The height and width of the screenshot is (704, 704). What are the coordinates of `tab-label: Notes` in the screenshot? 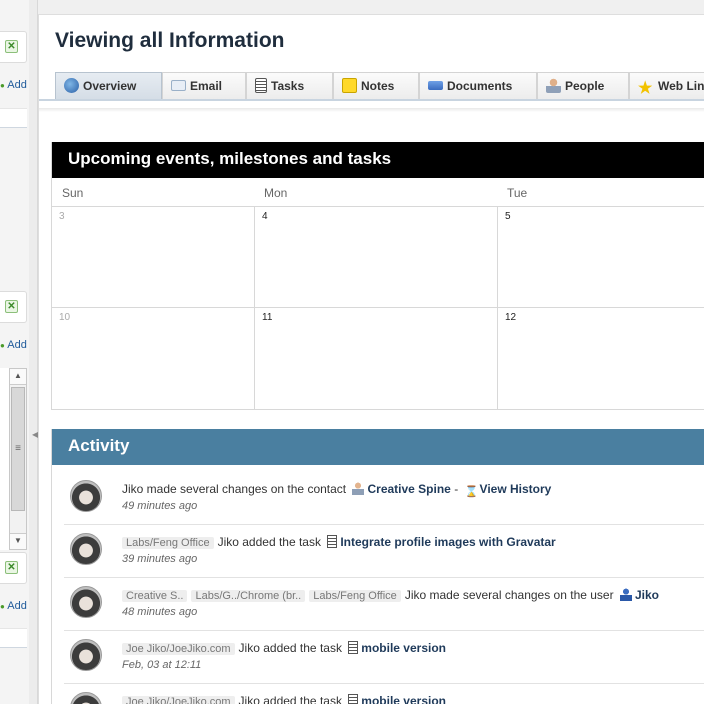 It's located at (378, 86).